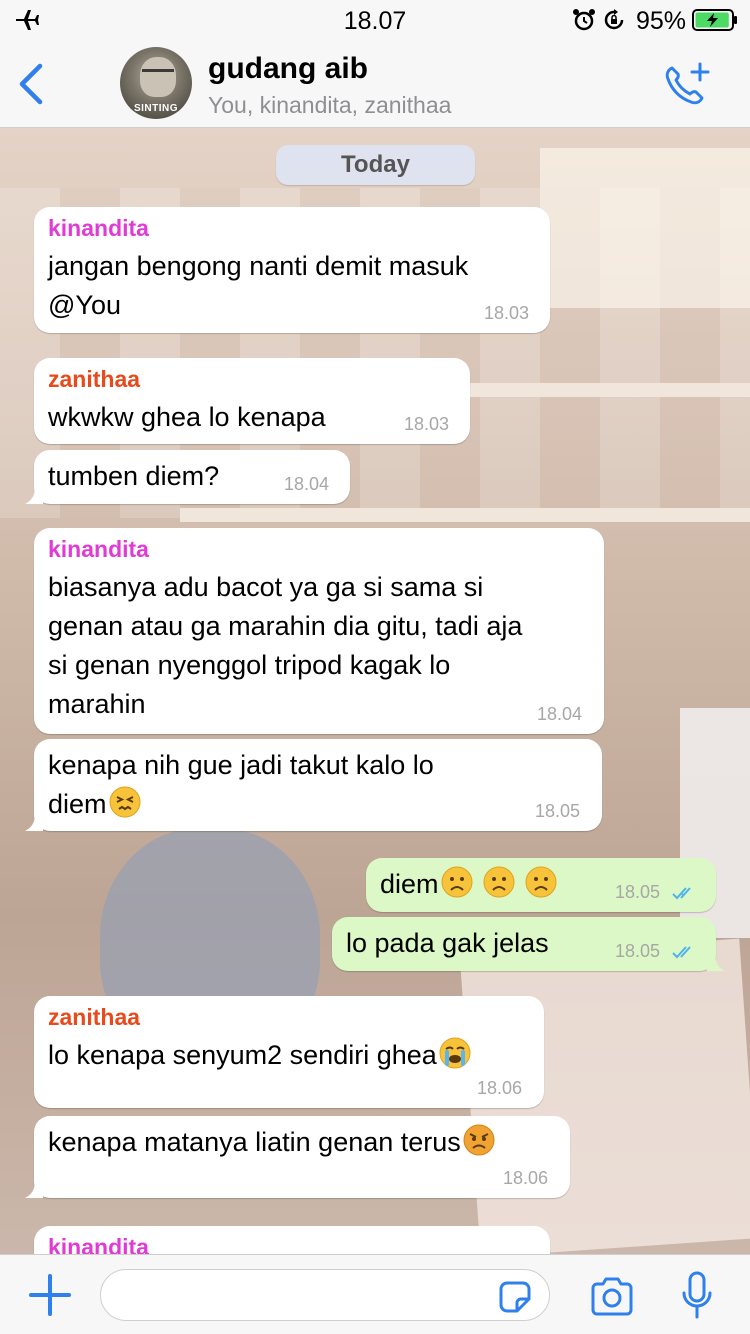 This screenshot has width=750, height=1334. What do you see at coordinates (329, 105) in the screenshot?
I see `chat-subtitle: You, kinandita, zanithaa` at bounding box center [329, 105].